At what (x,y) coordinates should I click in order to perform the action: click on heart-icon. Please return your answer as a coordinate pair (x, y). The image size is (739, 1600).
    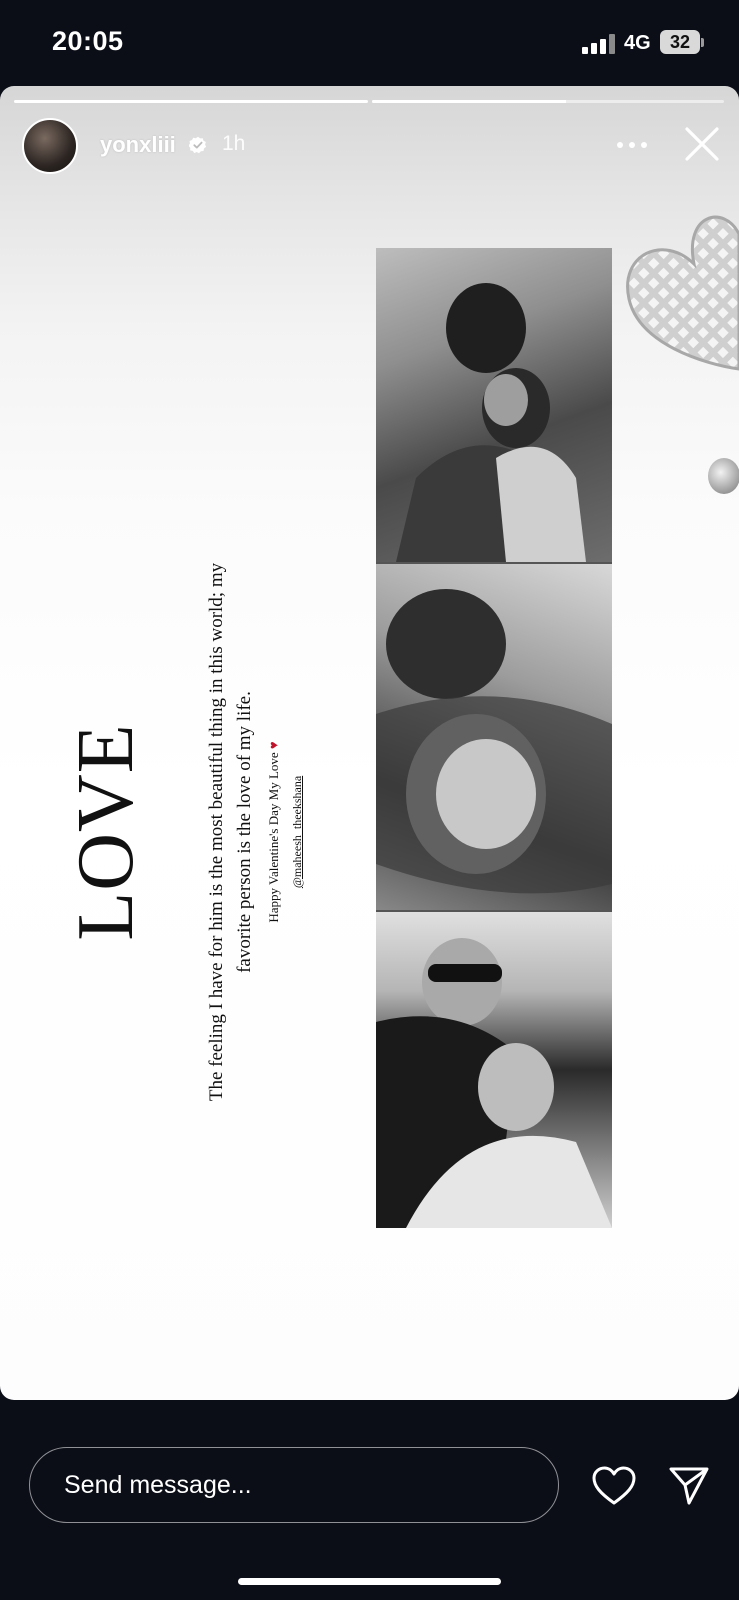
    Looking at the image, I should click on (614, 1486).